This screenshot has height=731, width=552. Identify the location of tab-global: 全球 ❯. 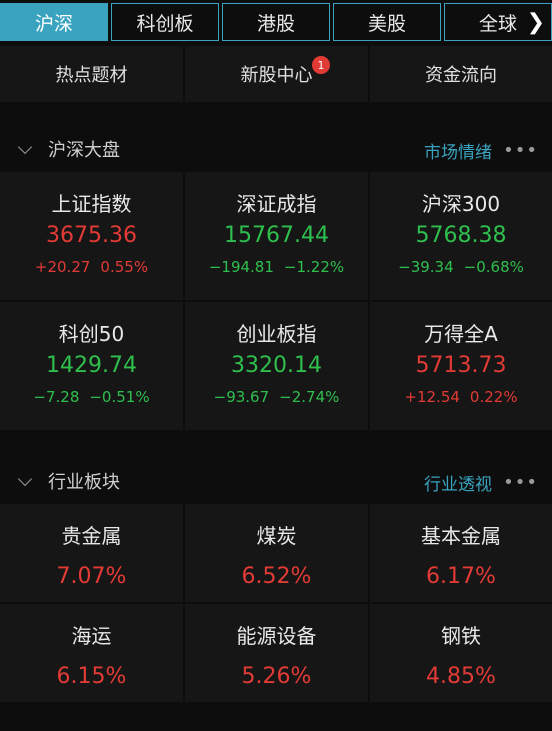
(498, 22).